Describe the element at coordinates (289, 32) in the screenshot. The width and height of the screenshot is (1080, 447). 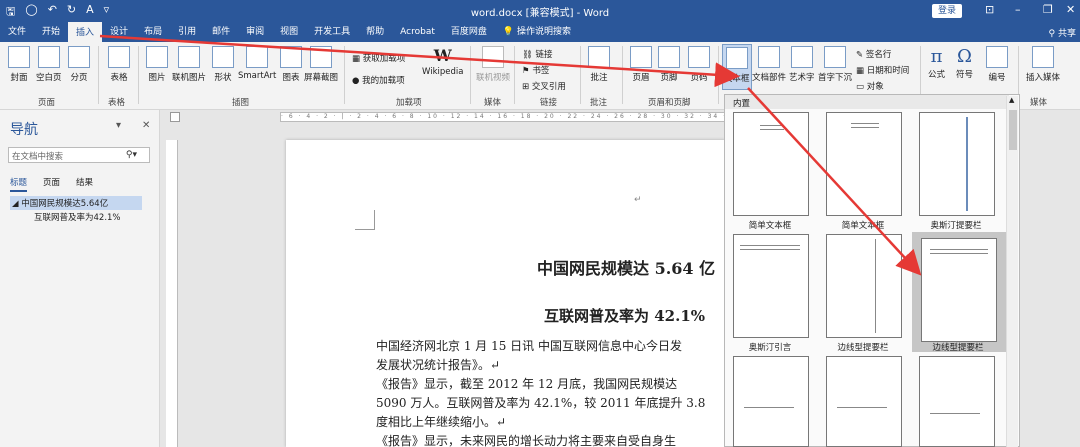
I see `tab-view: 视图` at that location.